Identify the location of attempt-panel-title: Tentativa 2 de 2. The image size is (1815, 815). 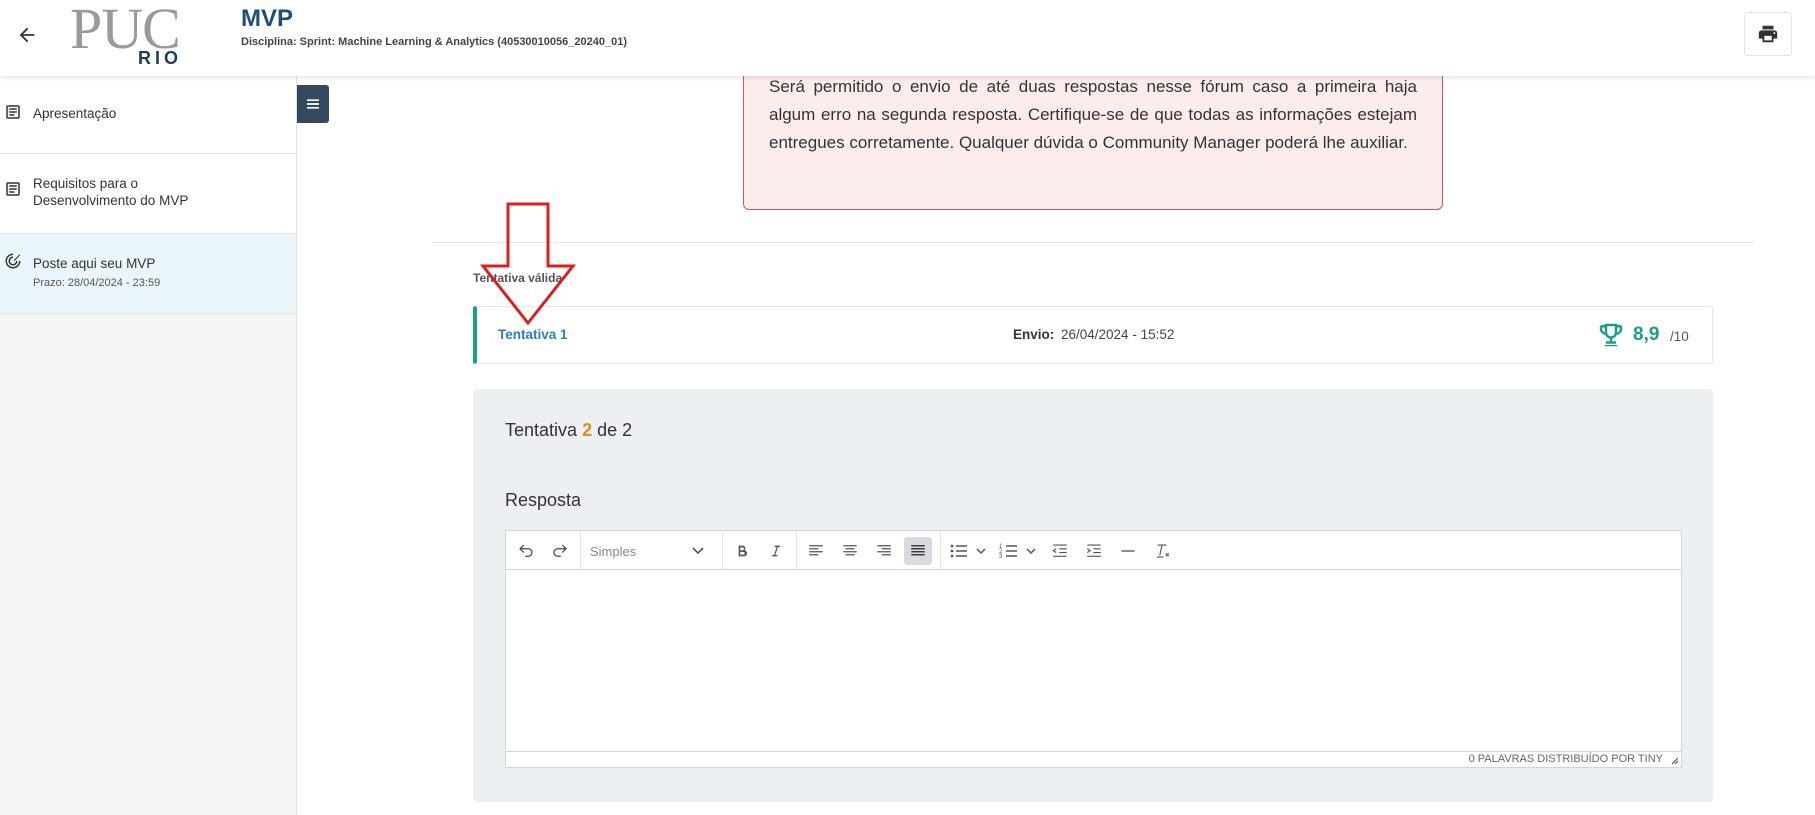
(568, 430).